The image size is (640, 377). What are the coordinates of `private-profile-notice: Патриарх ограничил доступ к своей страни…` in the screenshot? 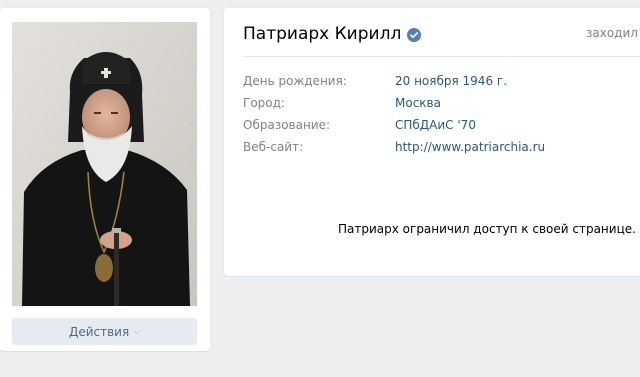 It's located at (487, 229).